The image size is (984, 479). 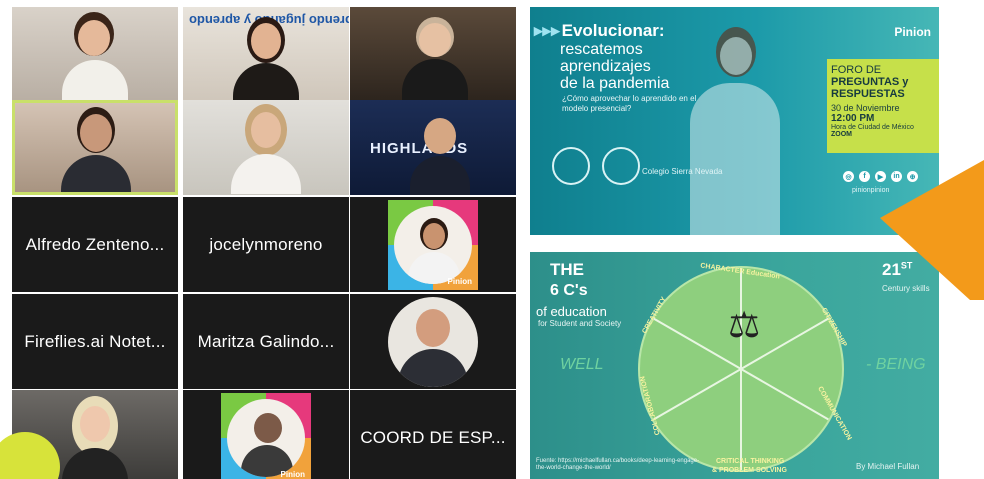 I want to click on participant-video-tile: Aprendo jugando y aprendo, so click(x=266, y=54).